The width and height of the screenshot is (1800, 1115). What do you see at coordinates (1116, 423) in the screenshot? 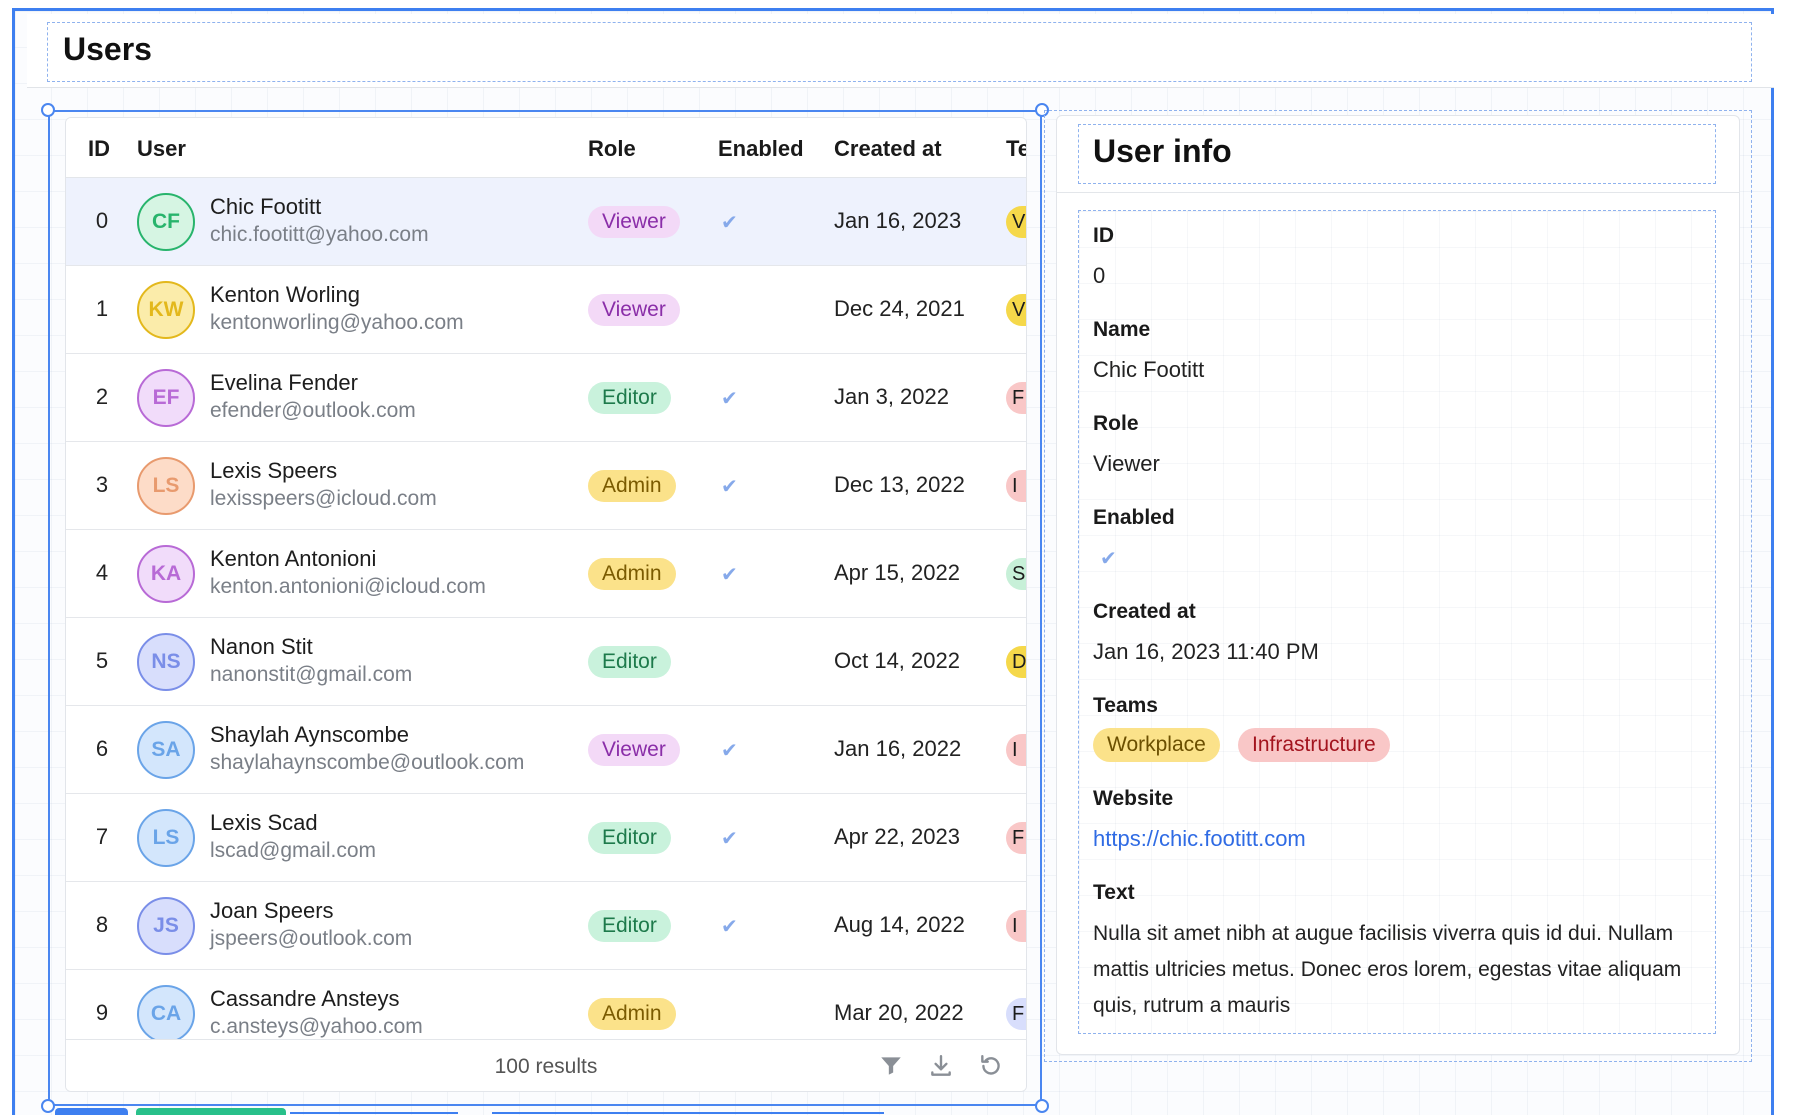
I see `field-label-role: Role` at bounding box center [1116, 423].